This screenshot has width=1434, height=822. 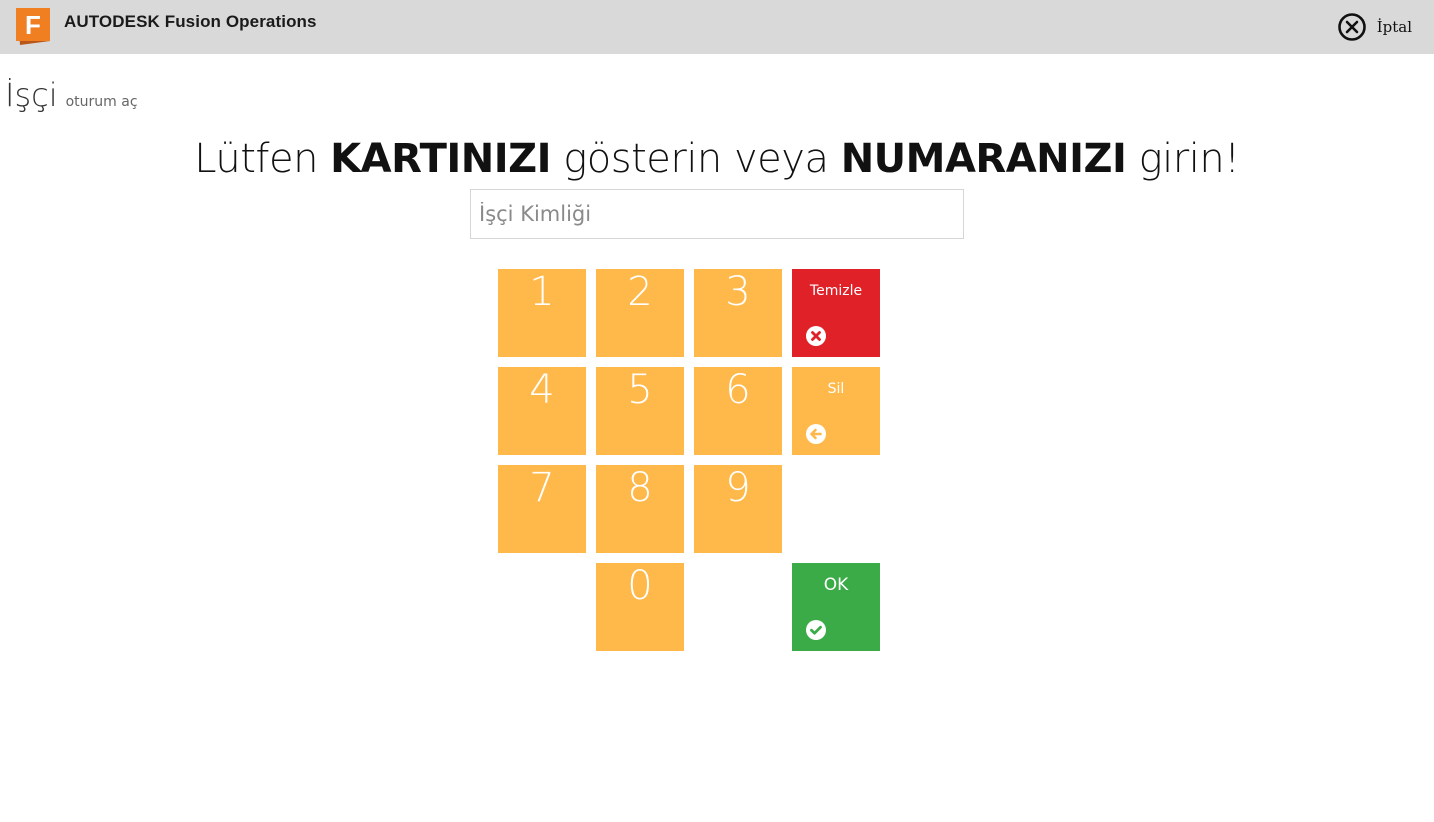 What do you see at coordinates (836, 607) in the screenshot?
I see `ok-button: OK` at bounding box center [836, 607].